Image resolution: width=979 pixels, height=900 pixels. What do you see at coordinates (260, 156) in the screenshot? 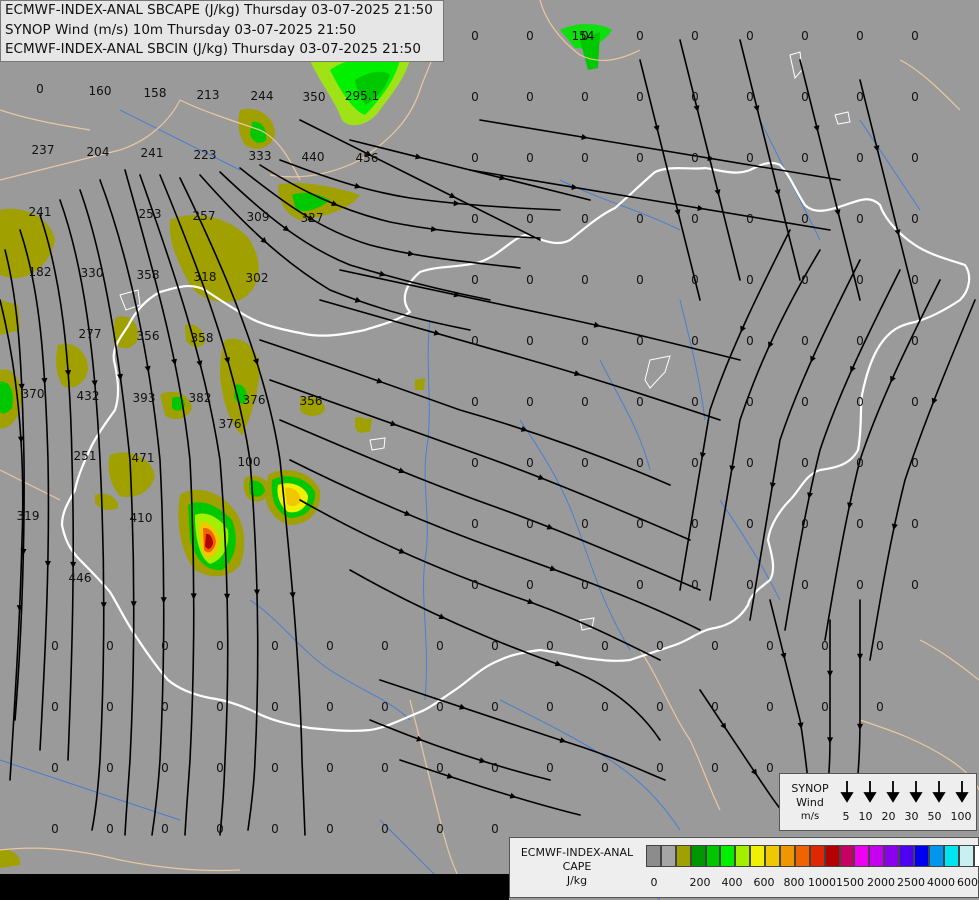
I see `cin-value: 333` at bounding box center [260, 156].